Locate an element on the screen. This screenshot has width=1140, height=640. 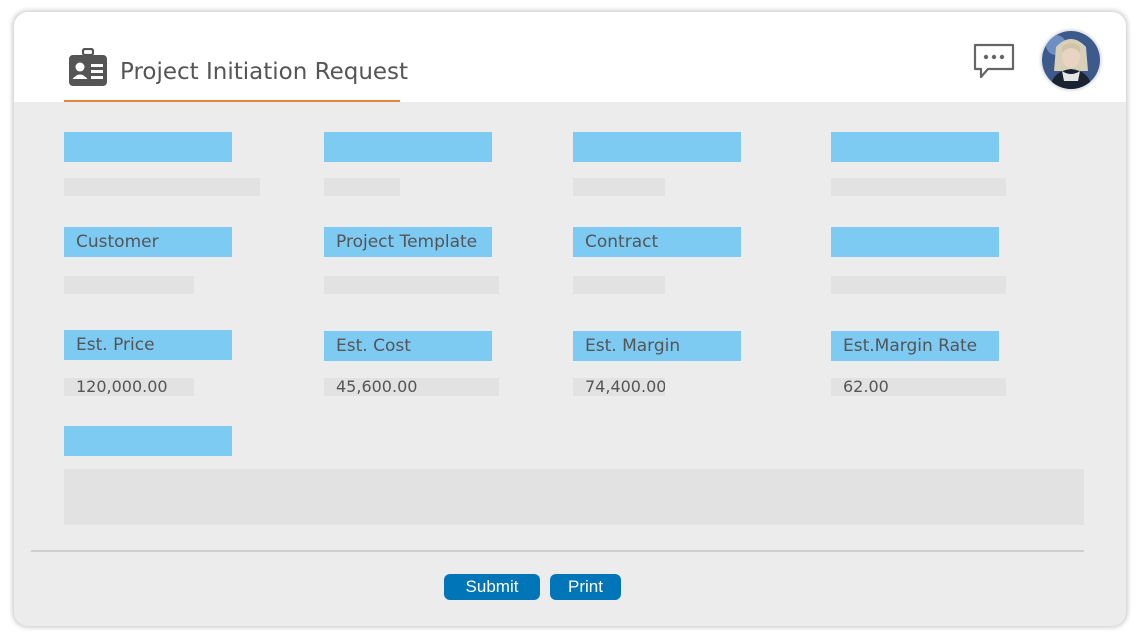
field-value-row2-col4 is located at coordinates (918, 285).